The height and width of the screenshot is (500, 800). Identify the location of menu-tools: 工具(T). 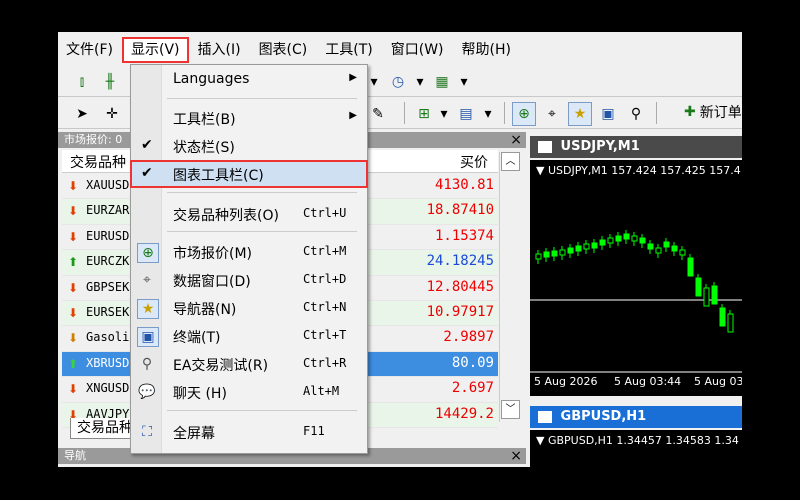
(348, 50).